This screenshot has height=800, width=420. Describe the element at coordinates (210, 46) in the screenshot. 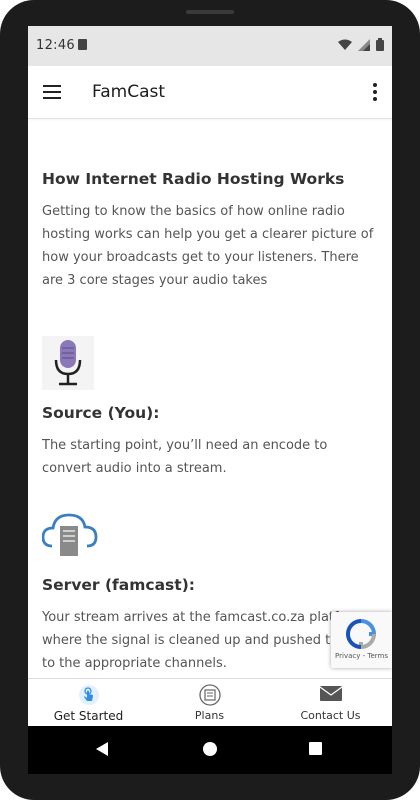

I see `status-bar: 12:46` at that location.